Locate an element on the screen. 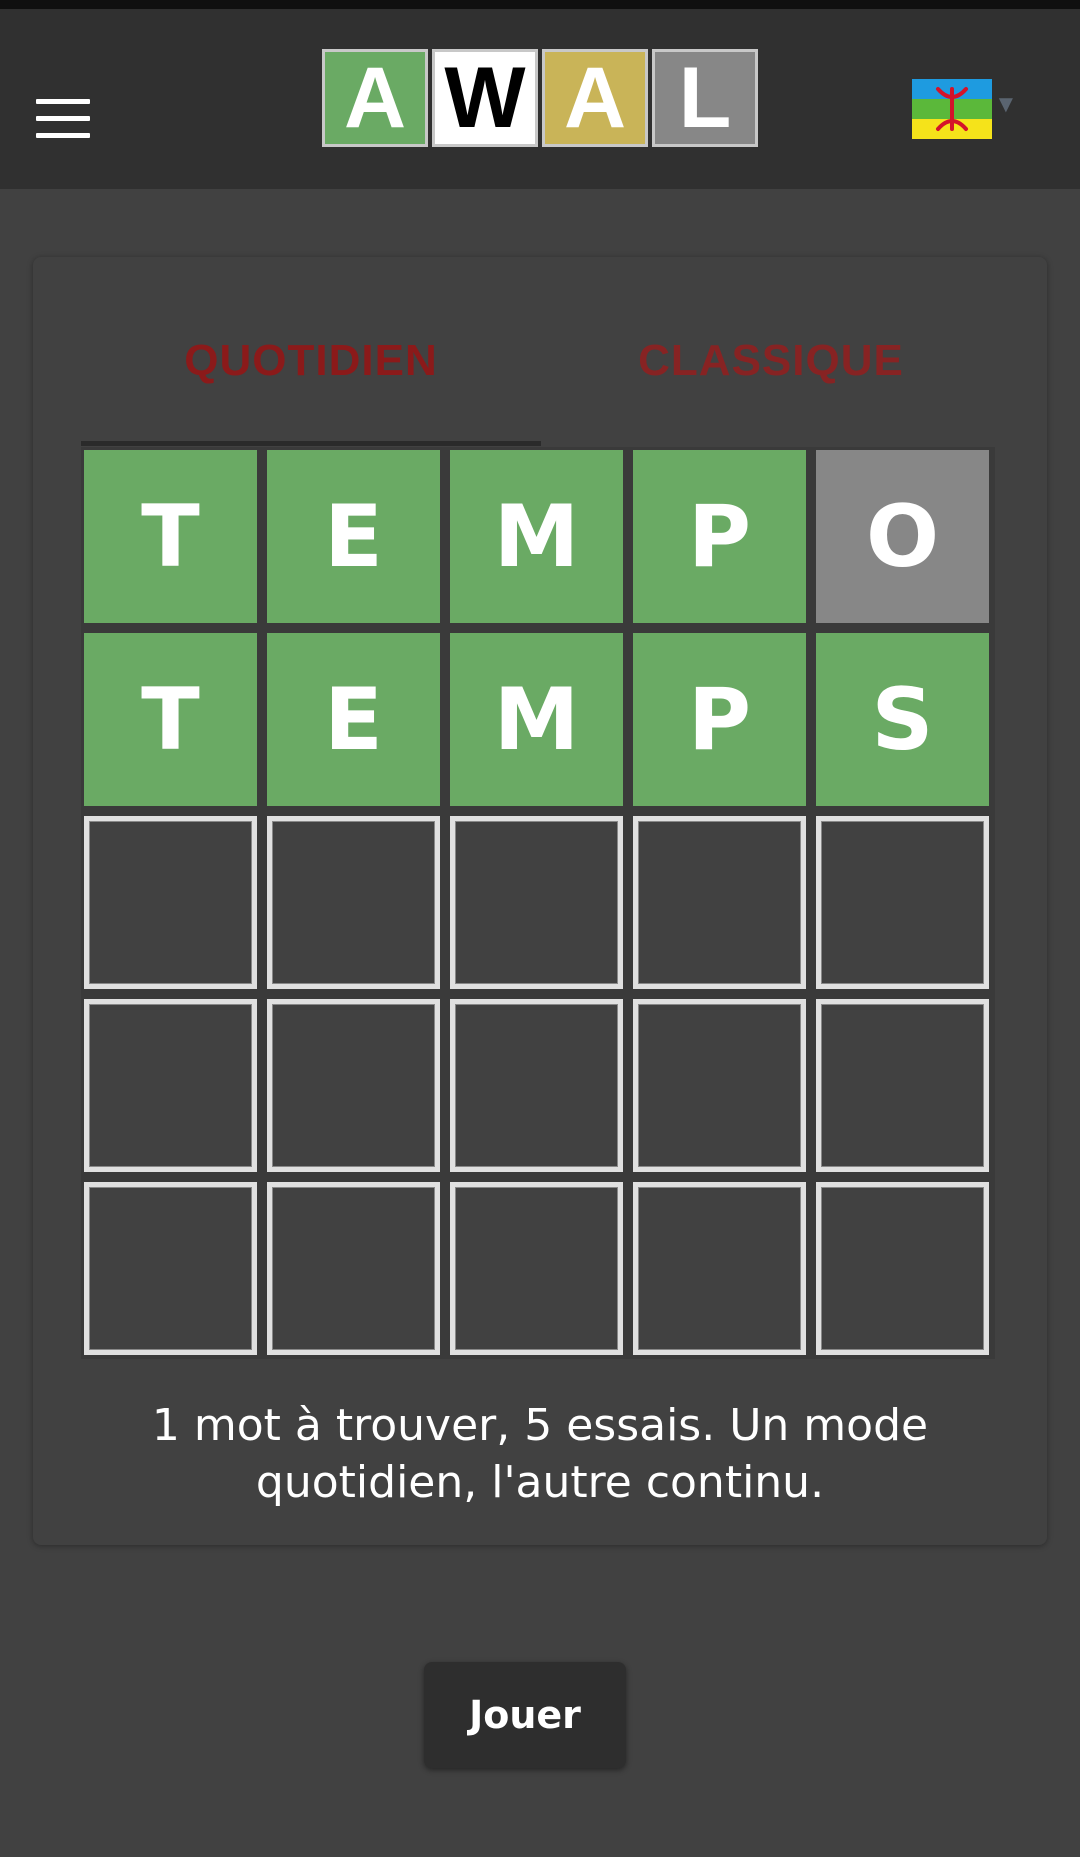  grid-row: TEMPO is located at coordinates (539, 536).